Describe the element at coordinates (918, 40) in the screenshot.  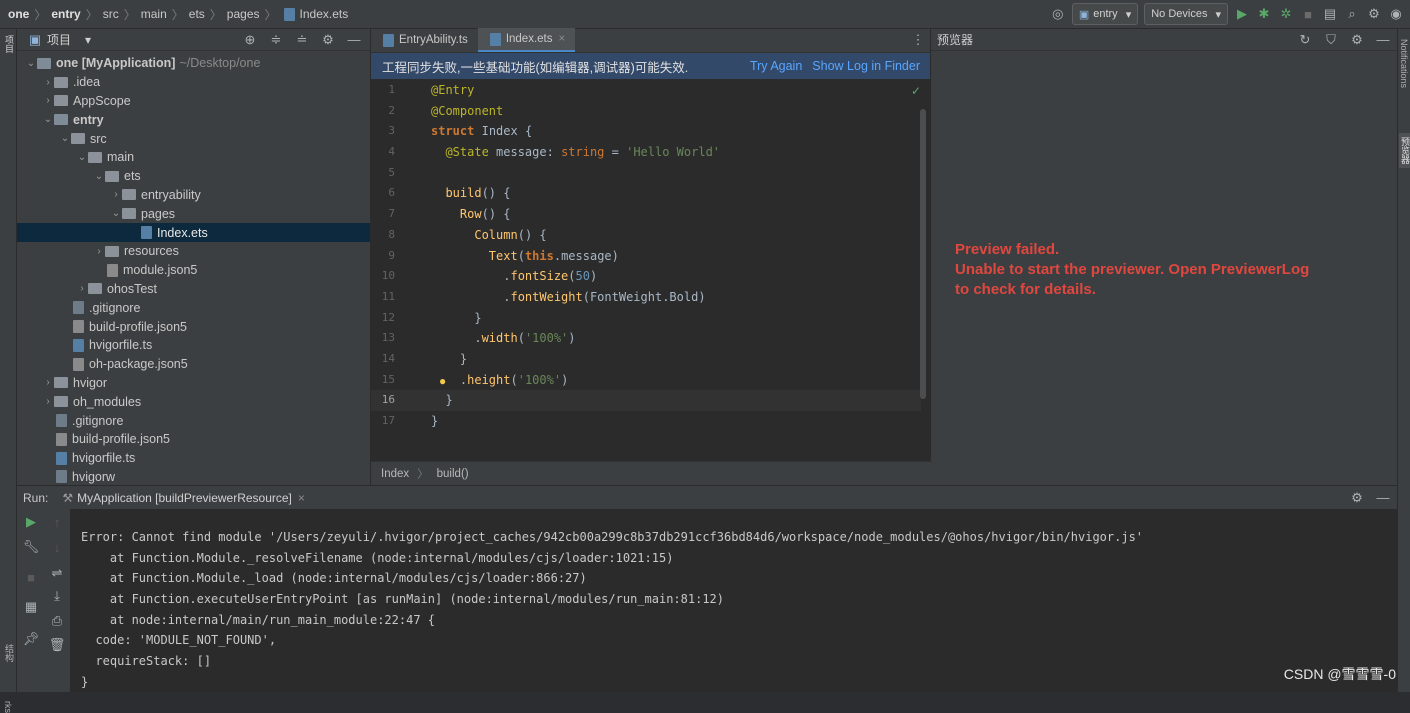
I see `more-tabs-icon: ⋮` at that location.